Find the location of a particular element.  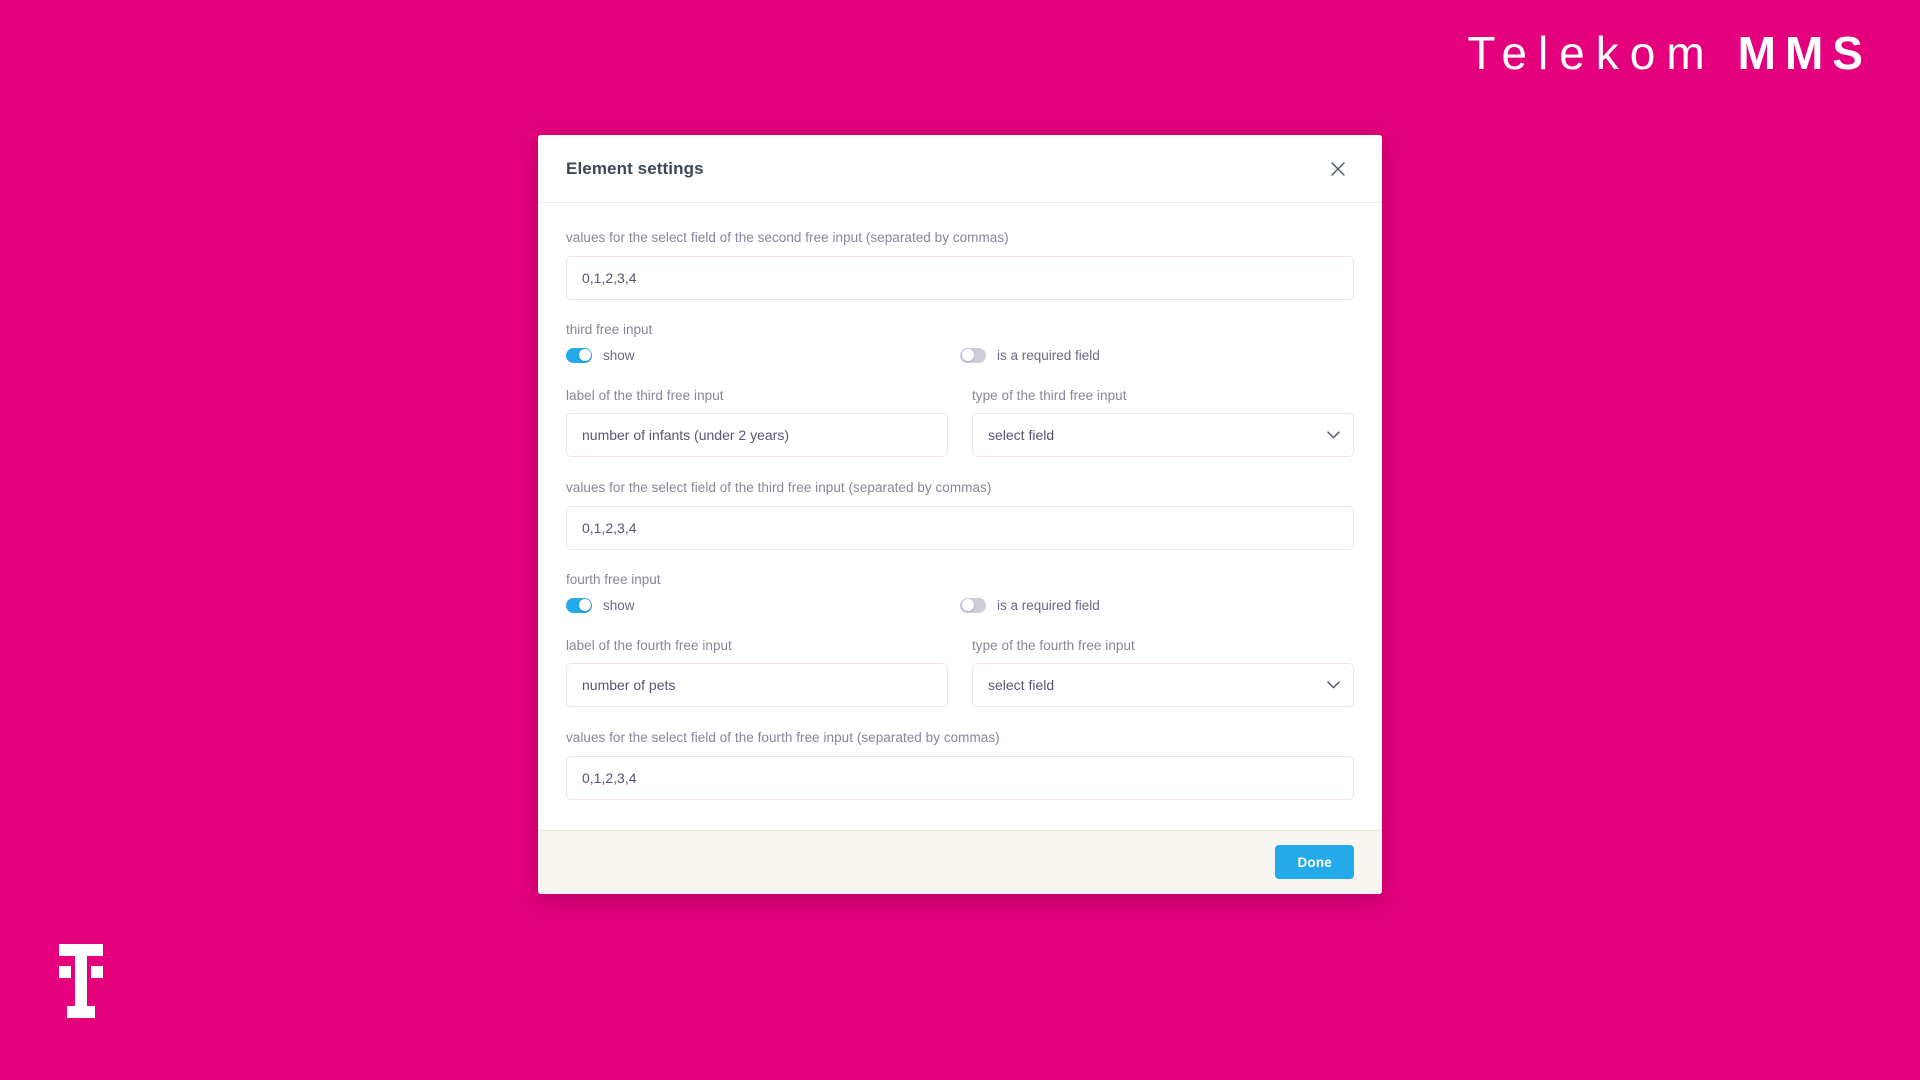

third-required-toggle is located at coordinates (973, 355).